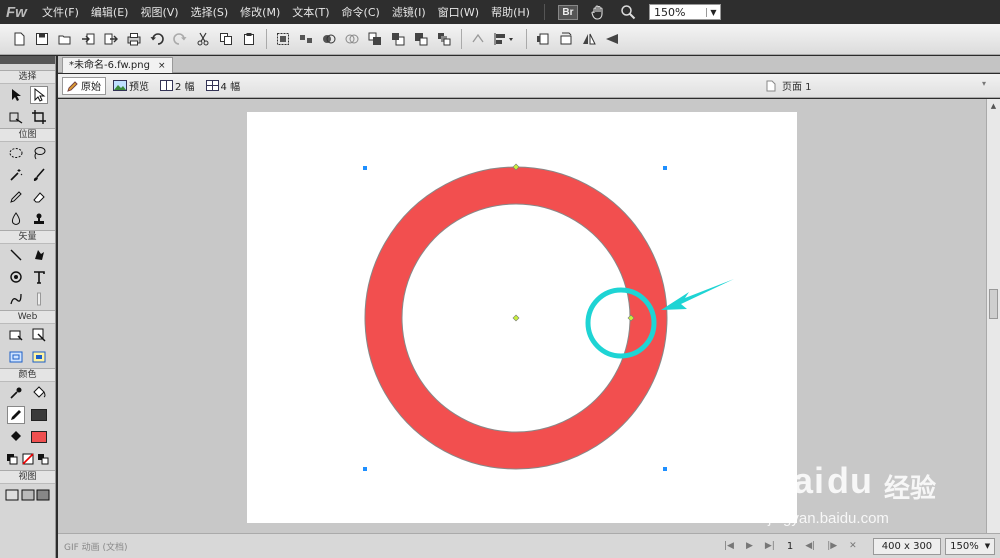  Describe the element at coordinates (43, 495) in the screenshot. I see `full-screen-mode` at that location.